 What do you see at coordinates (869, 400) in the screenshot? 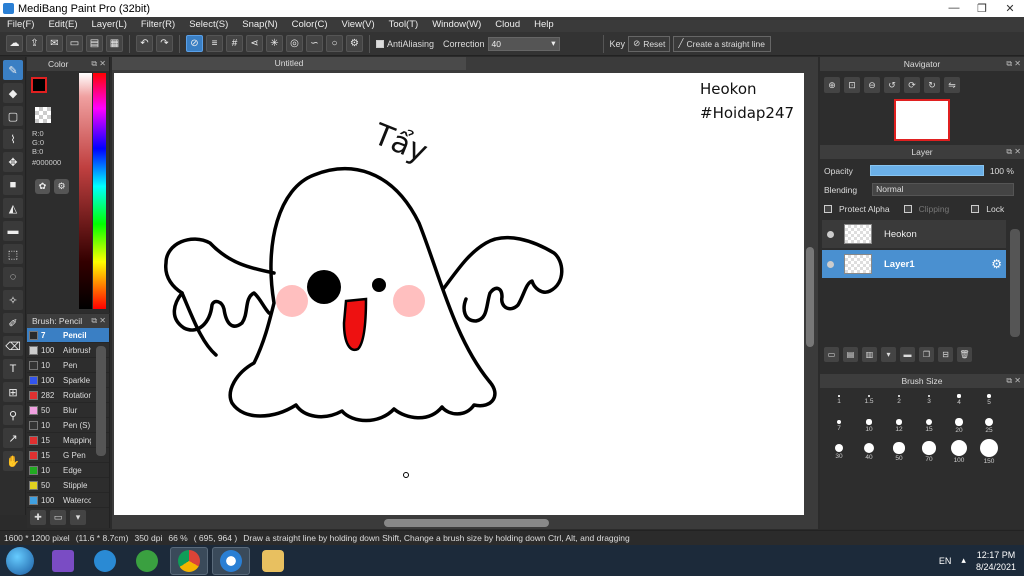
I see `brush-size-option: 1.5` at bounding box center [869, 400].